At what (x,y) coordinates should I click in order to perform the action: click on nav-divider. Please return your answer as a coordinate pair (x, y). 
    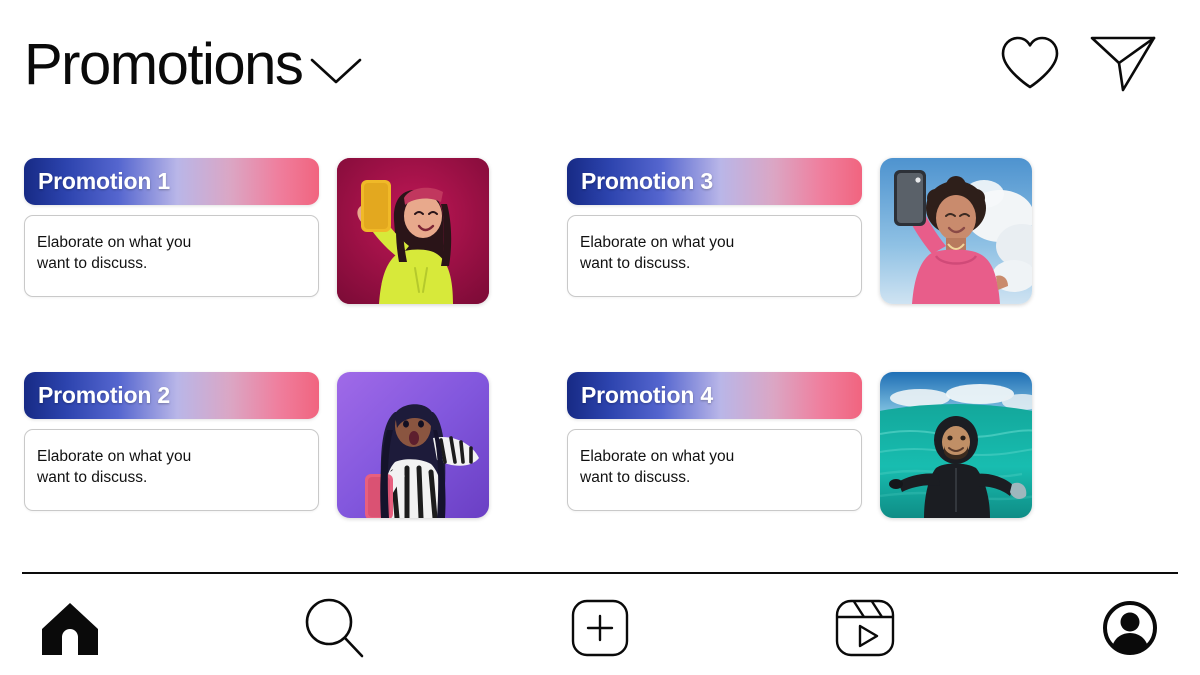
    Looking at the image, I should click on (600, 573).